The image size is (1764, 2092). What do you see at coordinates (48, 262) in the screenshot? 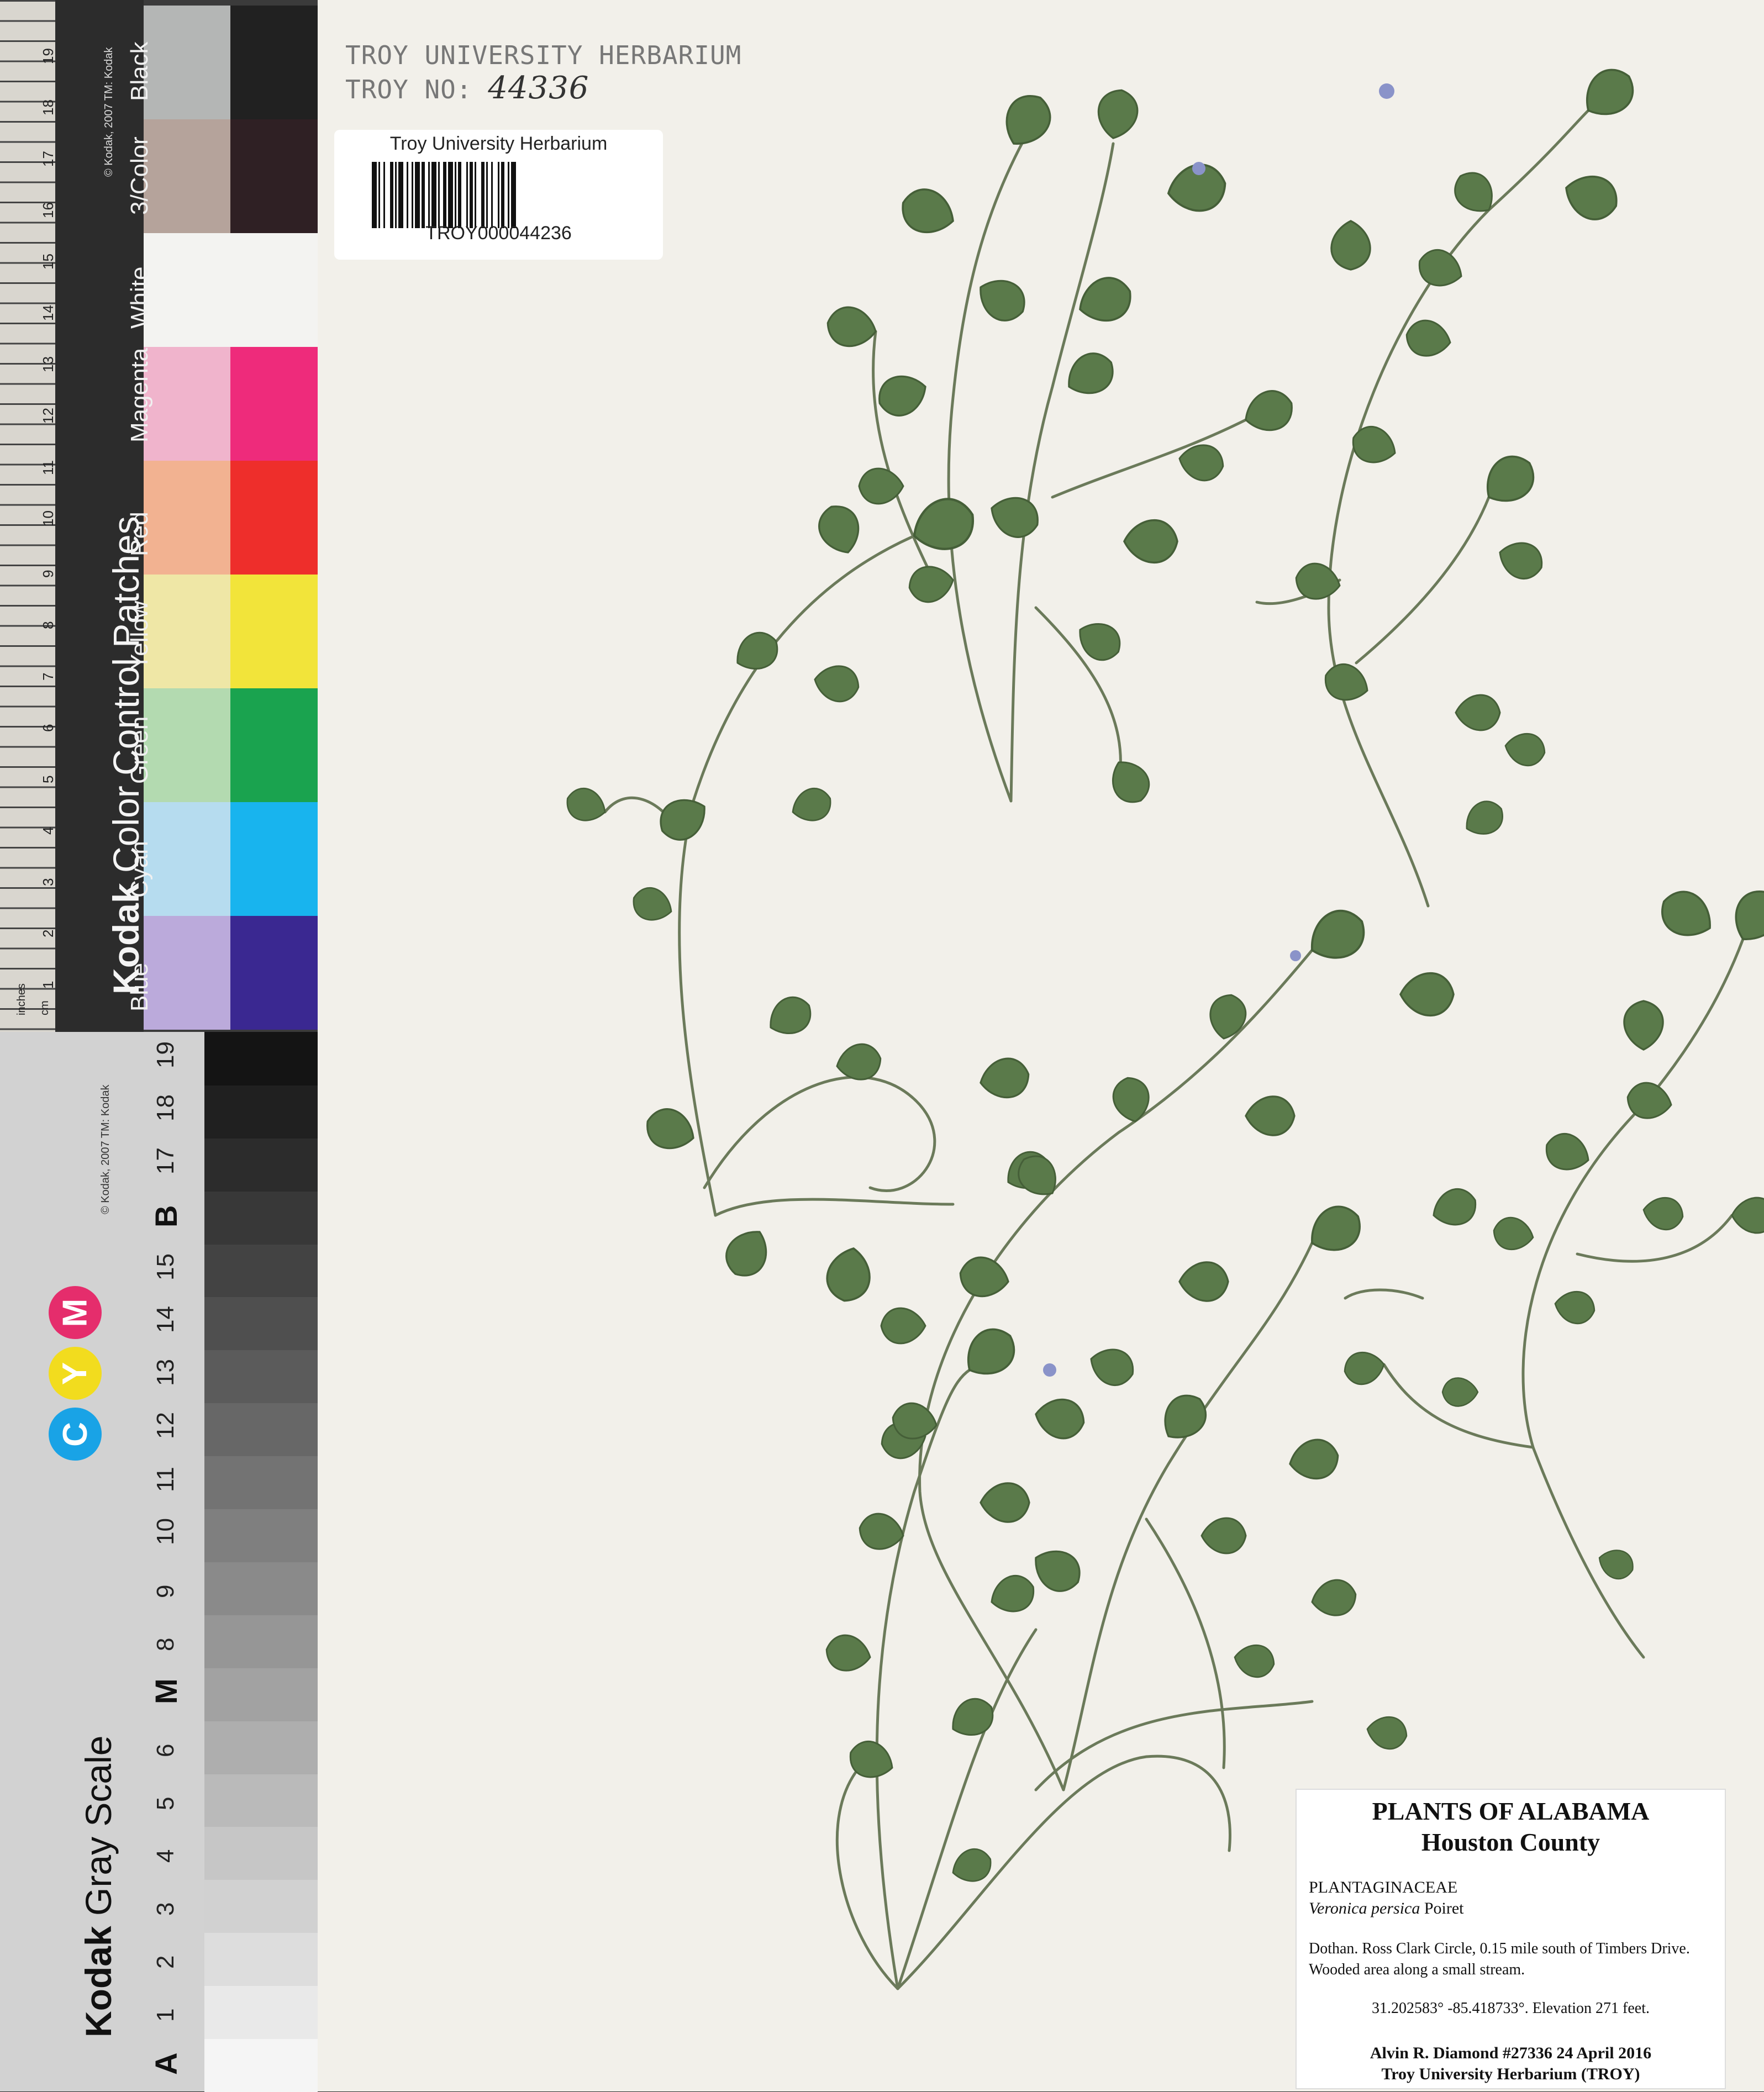
I see `ruler-number: 15` at bounding box center [48, 262].